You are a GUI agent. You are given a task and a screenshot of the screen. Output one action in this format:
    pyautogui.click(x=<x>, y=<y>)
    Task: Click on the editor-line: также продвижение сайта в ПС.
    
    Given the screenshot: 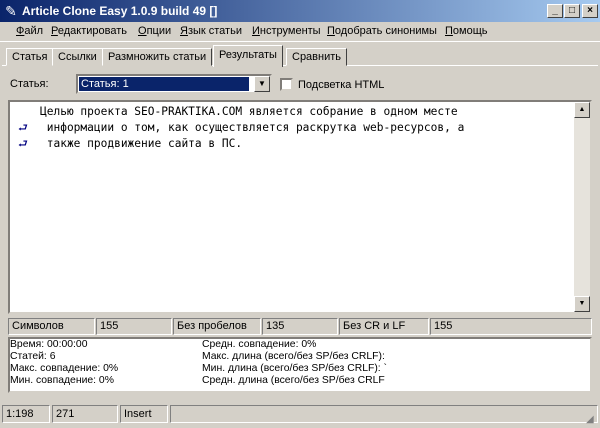 What is the action you would take?
    pyautogui.click(x=141, y=143)
    